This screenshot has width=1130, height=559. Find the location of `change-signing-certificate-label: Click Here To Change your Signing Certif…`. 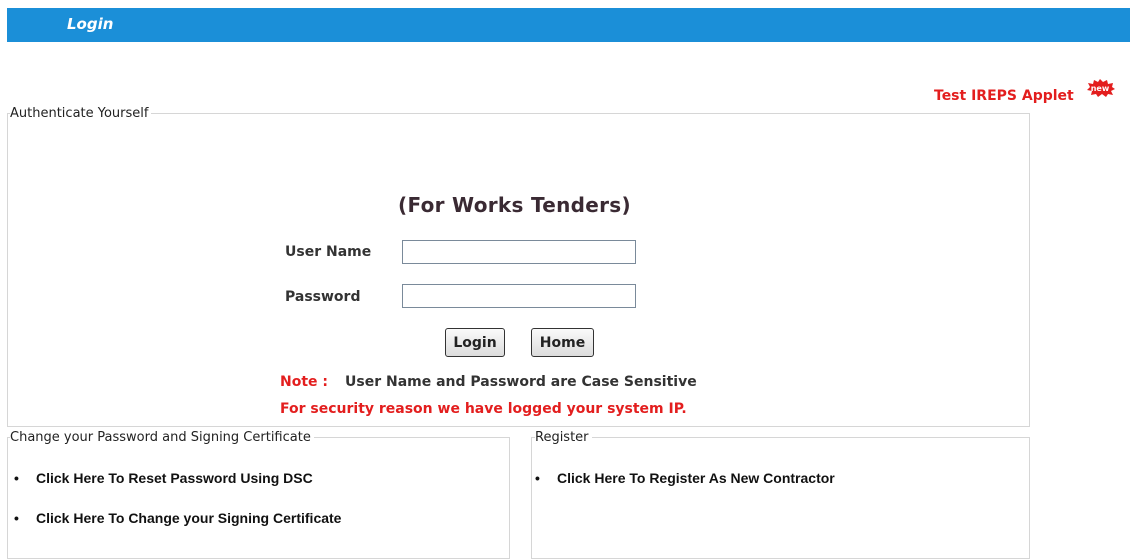

change-signing-certificate-label: Click Here To Change your Signing Certif… is located at coordinates (189, 518).